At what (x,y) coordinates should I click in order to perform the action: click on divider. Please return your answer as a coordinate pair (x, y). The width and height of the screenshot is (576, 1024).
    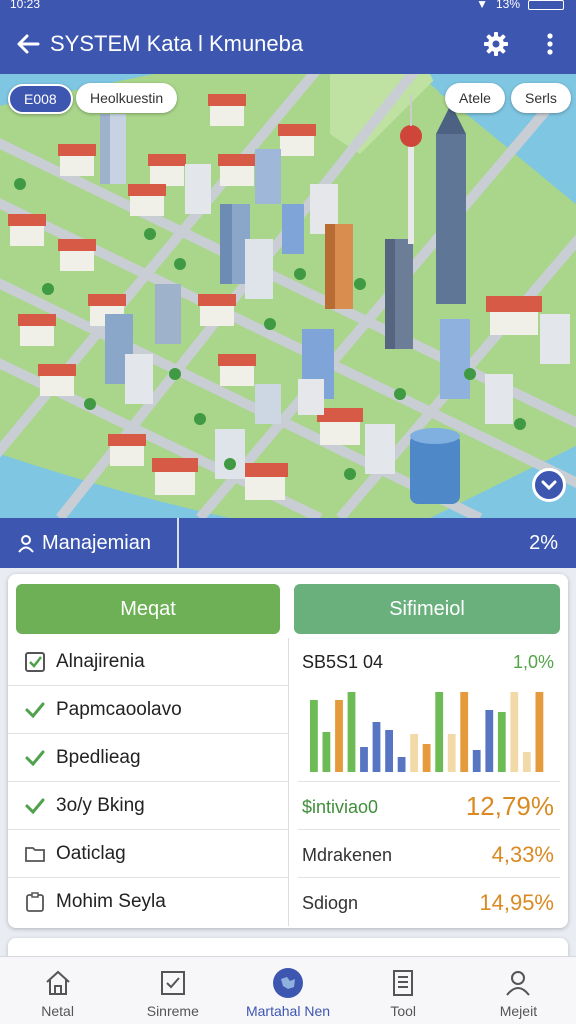
    Looking at the image, I should click on (178, 543).